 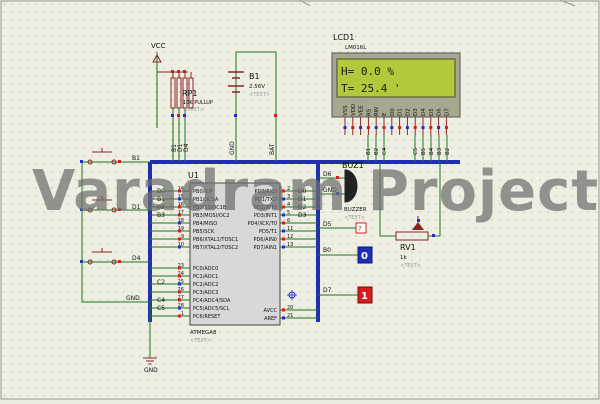 I want to click on mcu-pin-name: AREF, so click(x=270, y=319).